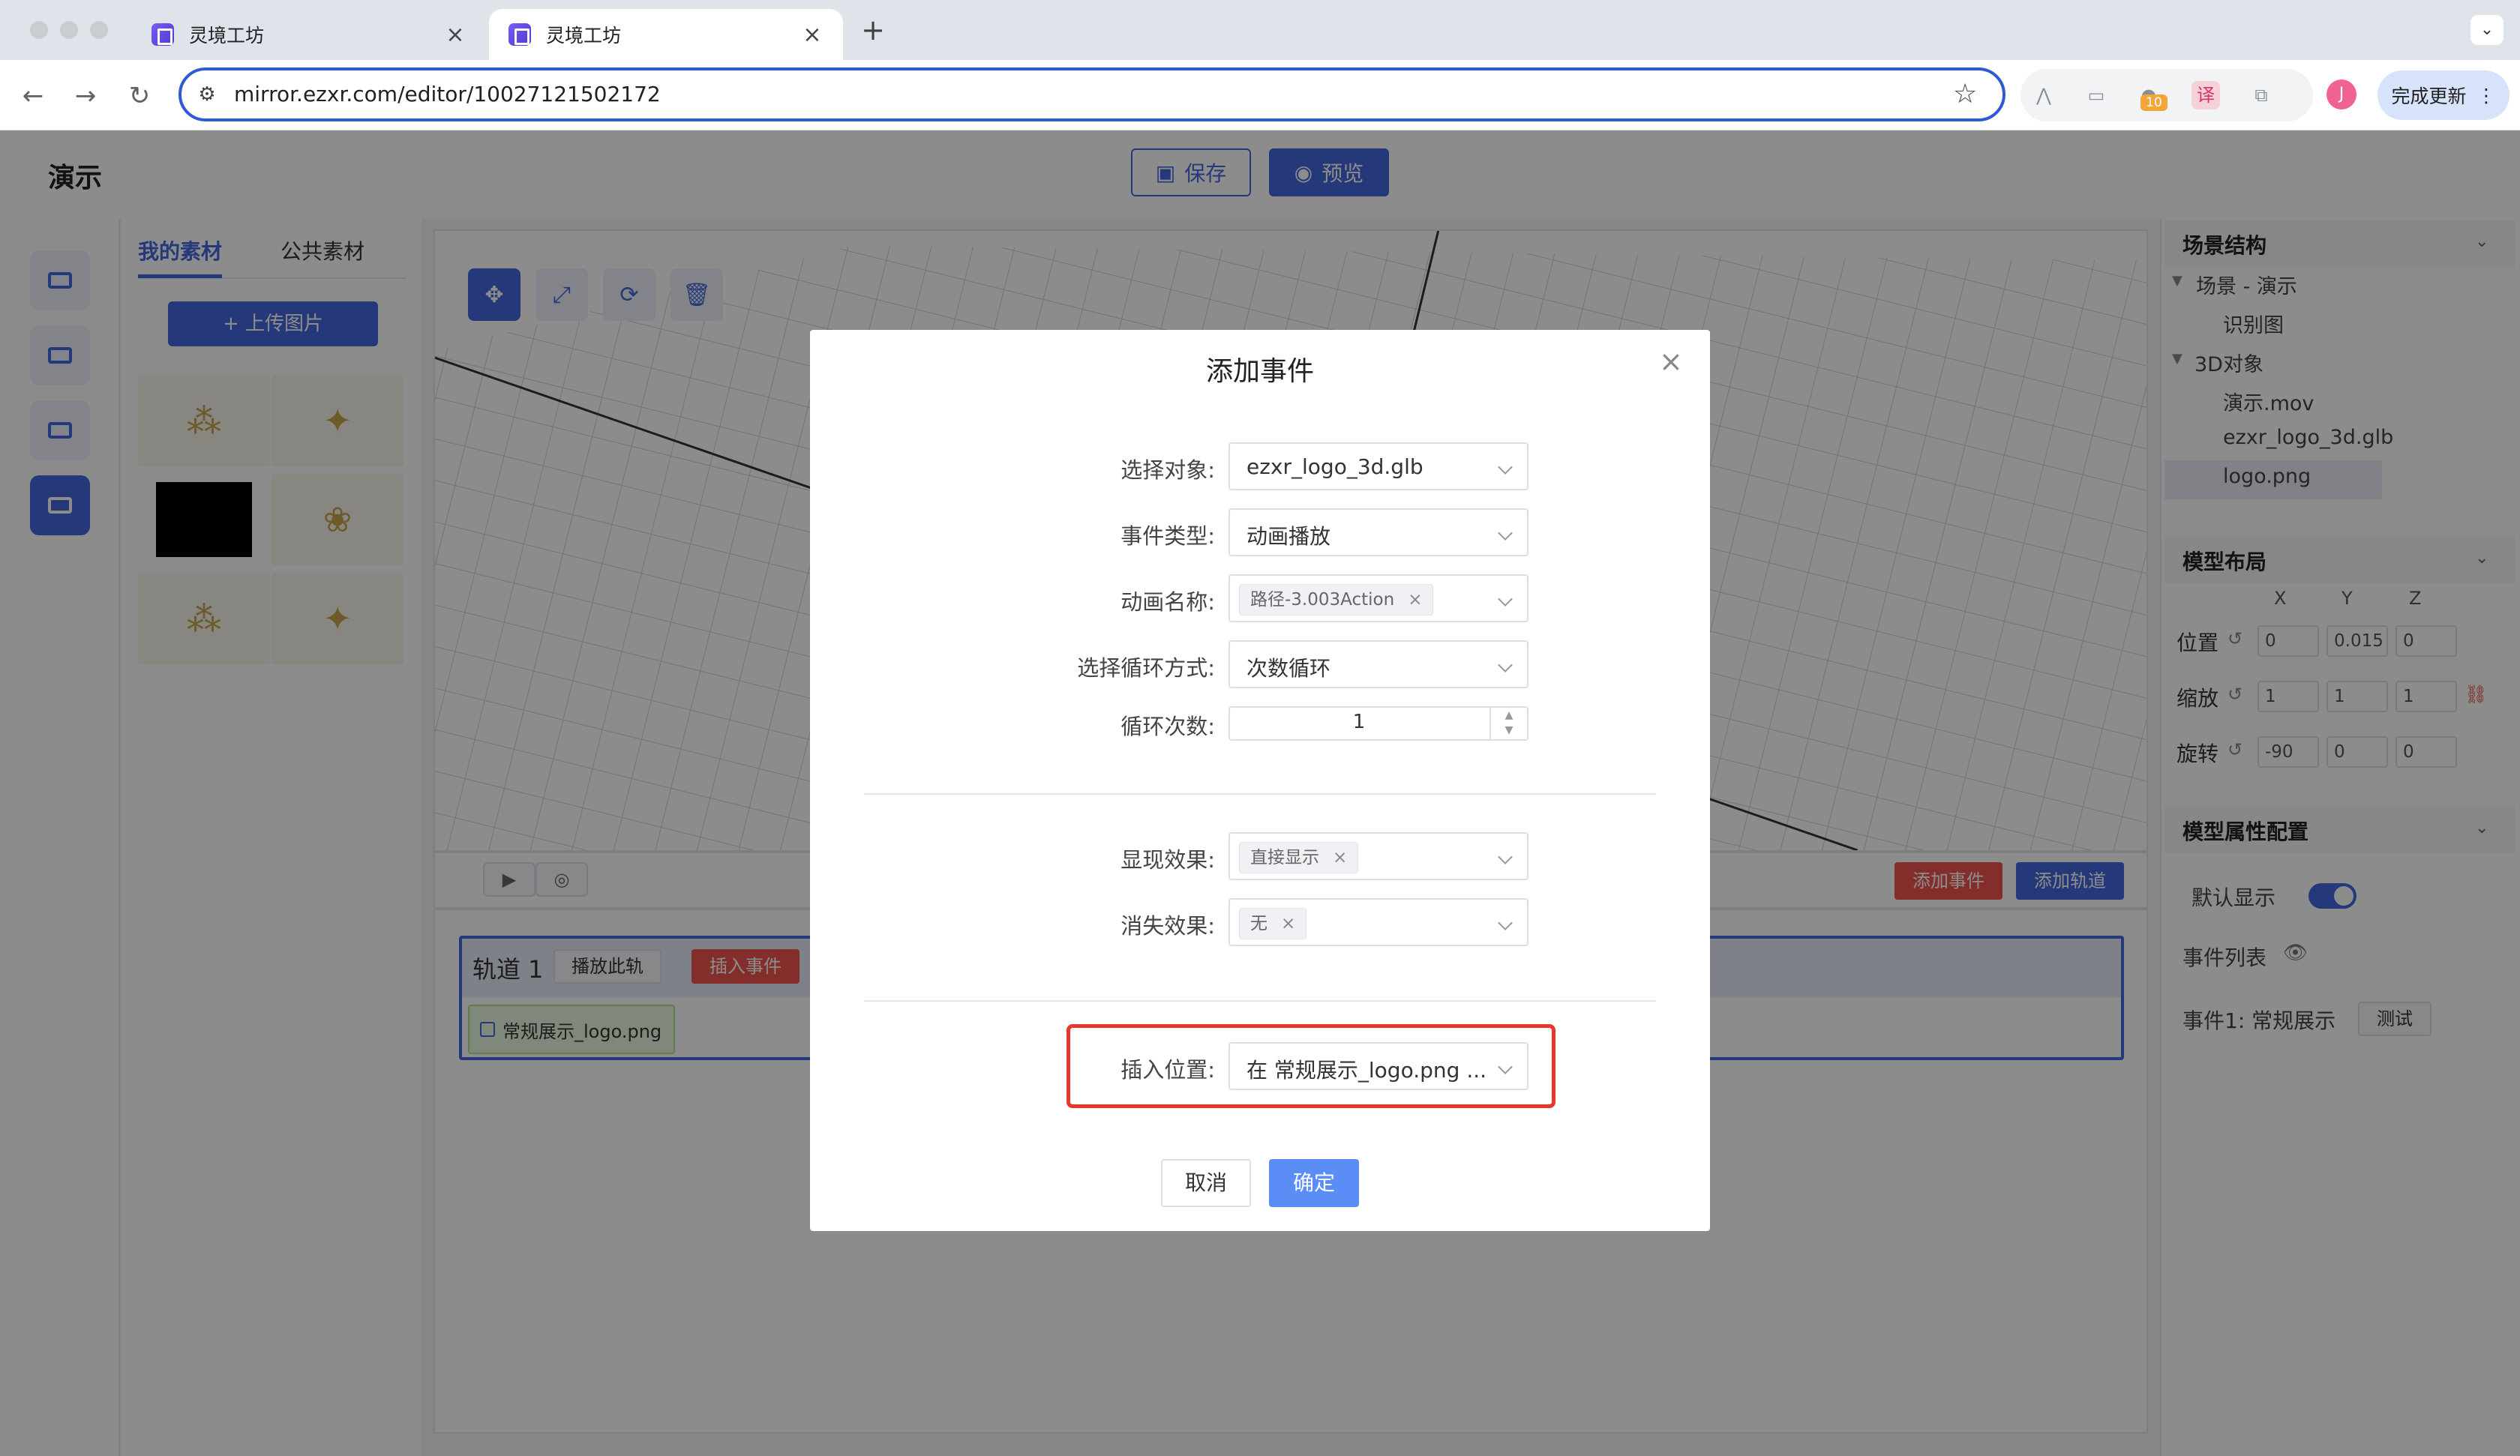 The width and height of the screenshot is (2520, 1456). What do you see at coordinates (1314, 1183) in the screenshot?
I see `confirm-button: 确定` at bounding box center [1314, 1183].